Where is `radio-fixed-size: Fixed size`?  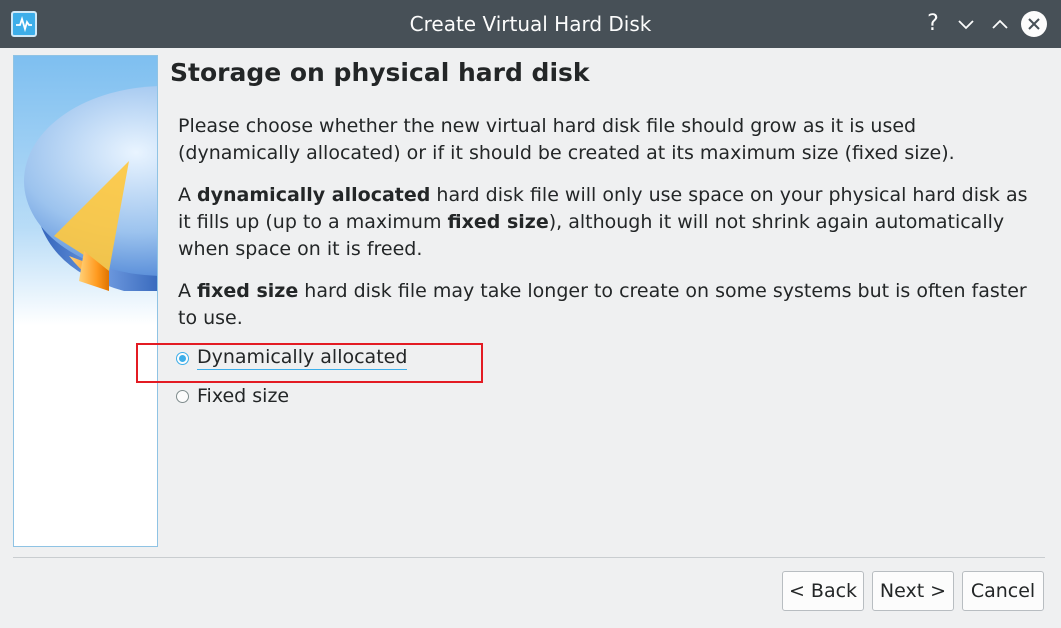 radio-fixed-size: Fixed size is located at coordinates (232, 396).